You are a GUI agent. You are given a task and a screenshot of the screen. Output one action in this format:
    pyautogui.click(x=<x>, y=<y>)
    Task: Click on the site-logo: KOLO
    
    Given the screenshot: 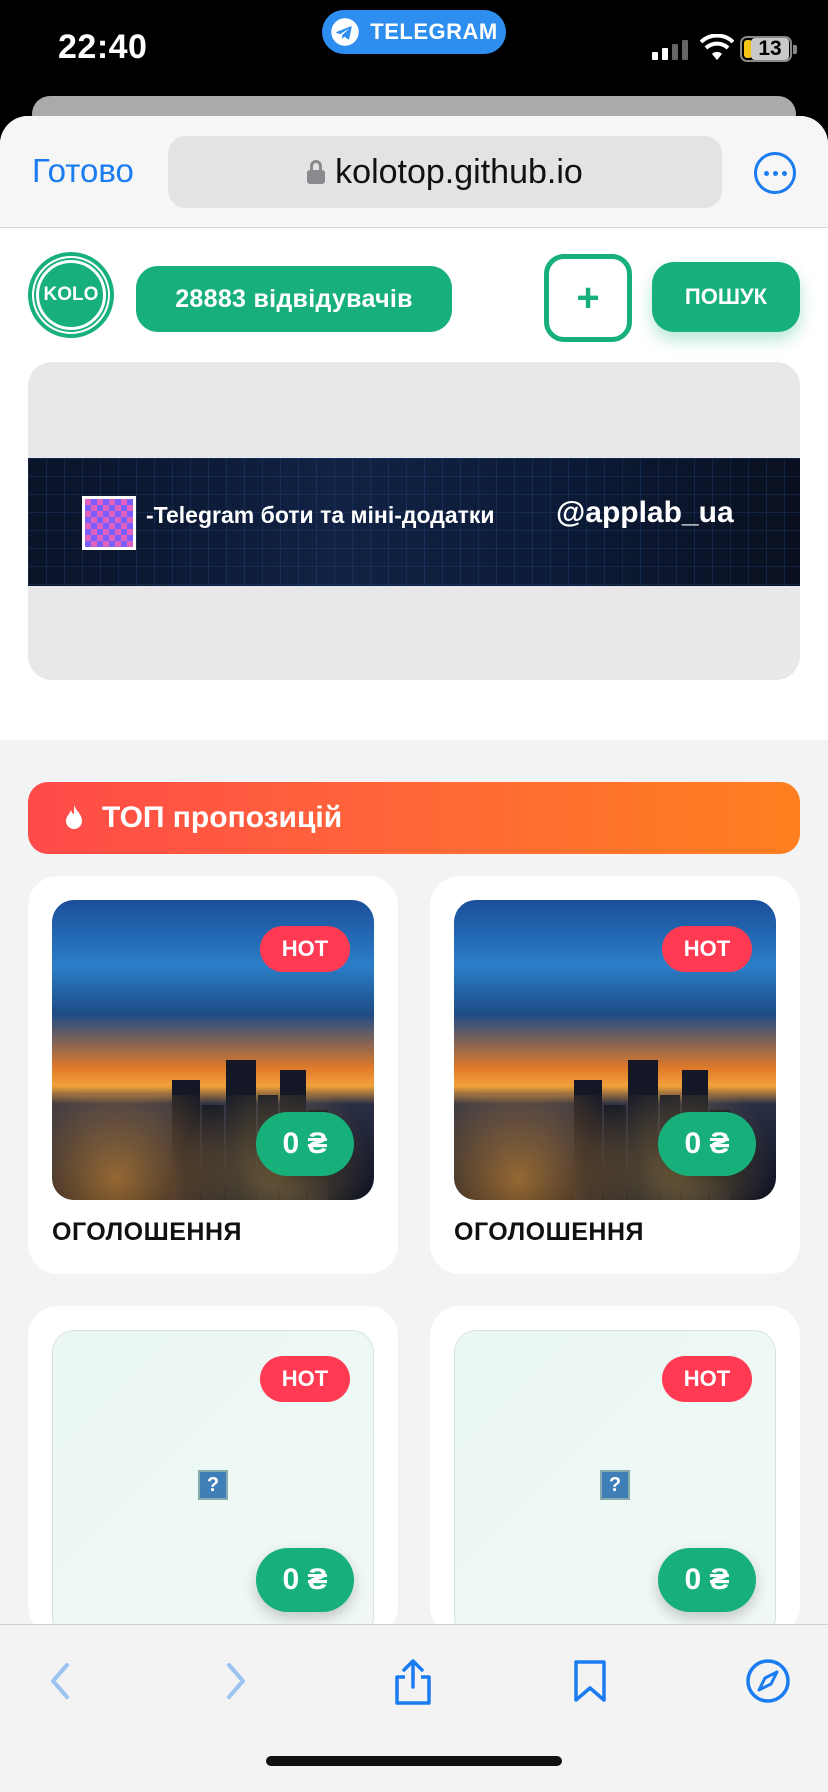 What is the action you would take?
    pyautogui.click(x=71, y=295)
    